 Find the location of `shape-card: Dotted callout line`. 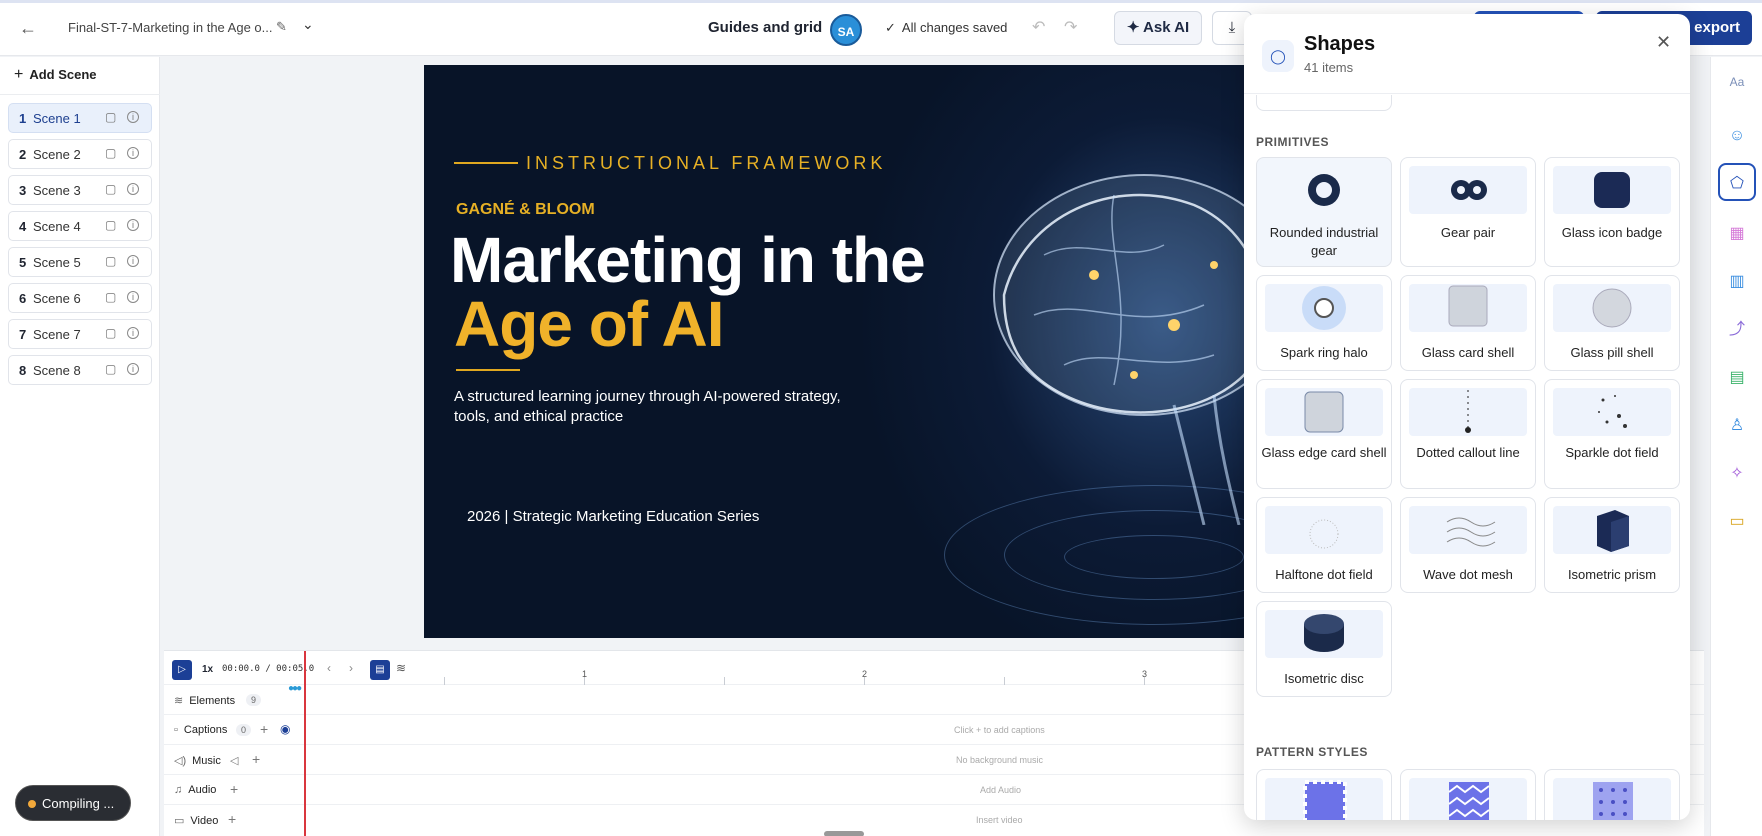

shape-card: Dotted callout line is located at coordinates (1468, 434).